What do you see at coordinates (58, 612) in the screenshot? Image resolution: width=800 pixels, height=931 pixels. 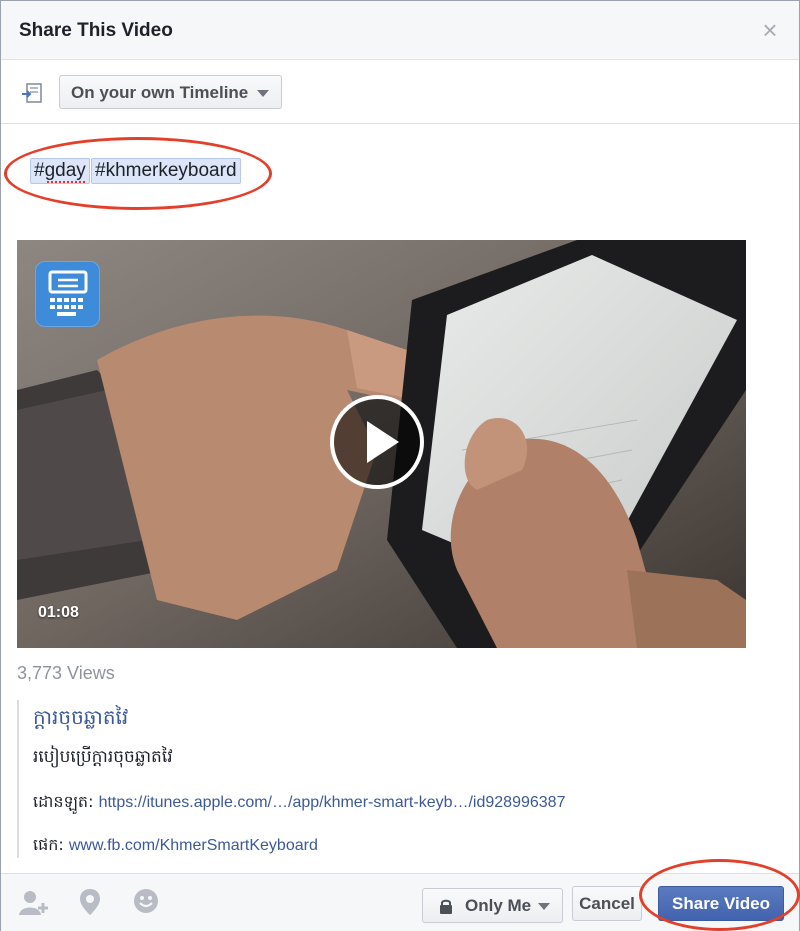 I see `video-duration: 01:08` at bounding box center [58, 612].